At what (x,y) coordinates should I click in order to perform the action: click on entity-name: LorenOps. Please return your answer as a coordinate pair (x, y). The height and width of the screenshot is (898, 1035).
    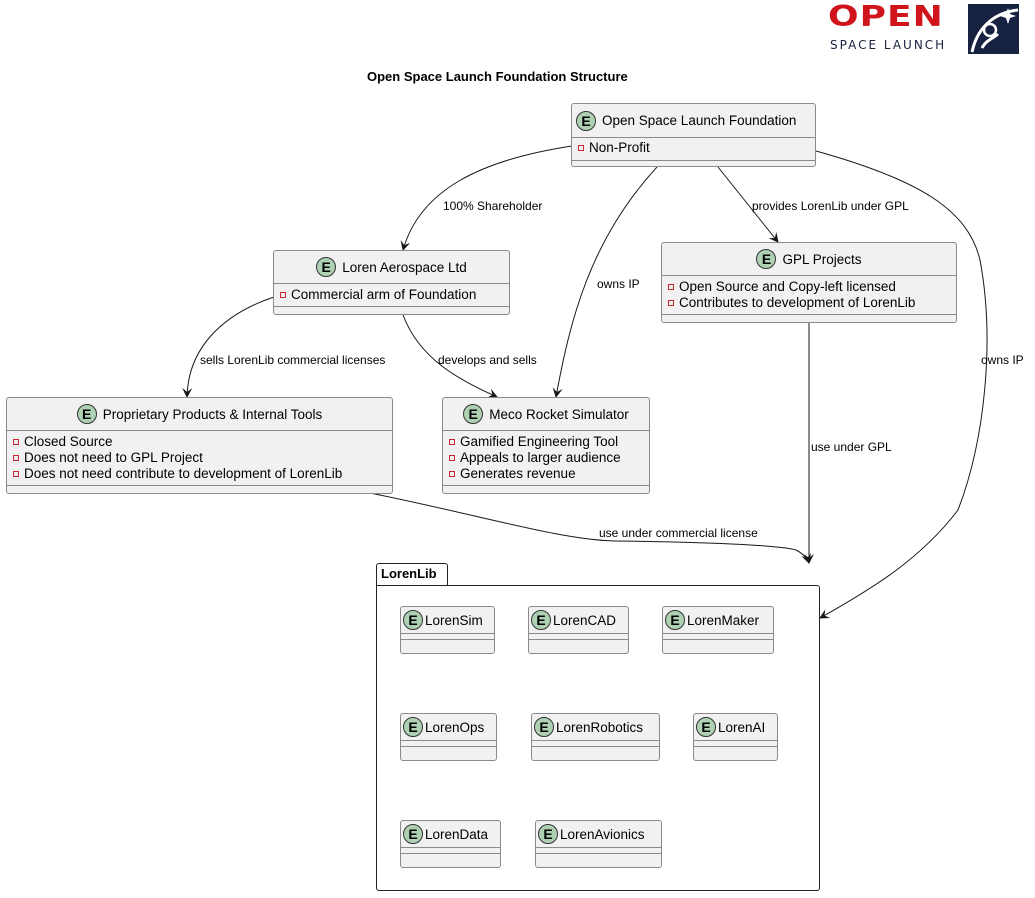
    Looking at the image, I should click on (455, 727).